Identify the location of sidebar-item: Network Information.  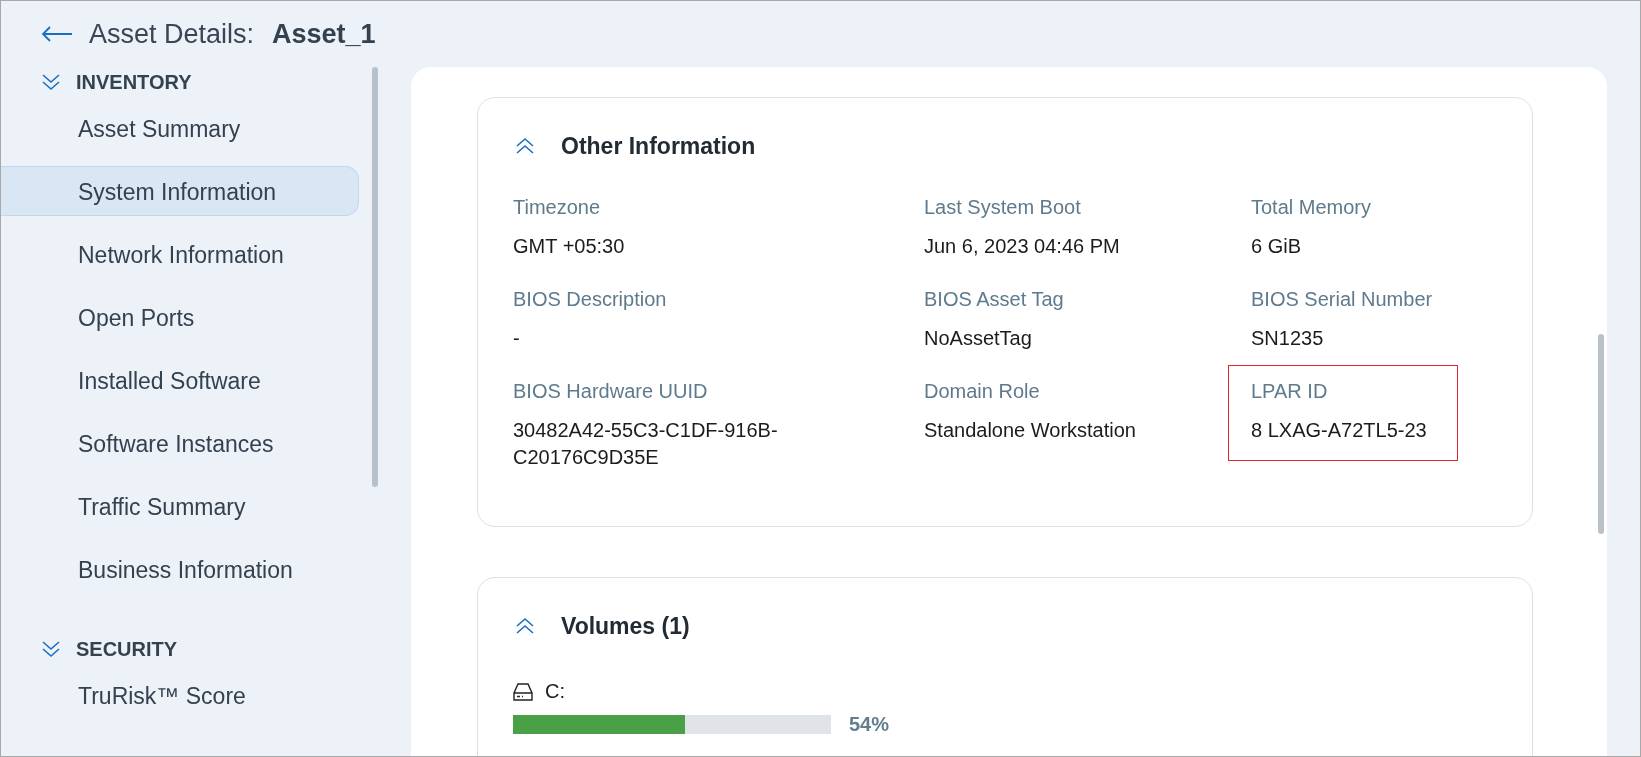
(180, 254).